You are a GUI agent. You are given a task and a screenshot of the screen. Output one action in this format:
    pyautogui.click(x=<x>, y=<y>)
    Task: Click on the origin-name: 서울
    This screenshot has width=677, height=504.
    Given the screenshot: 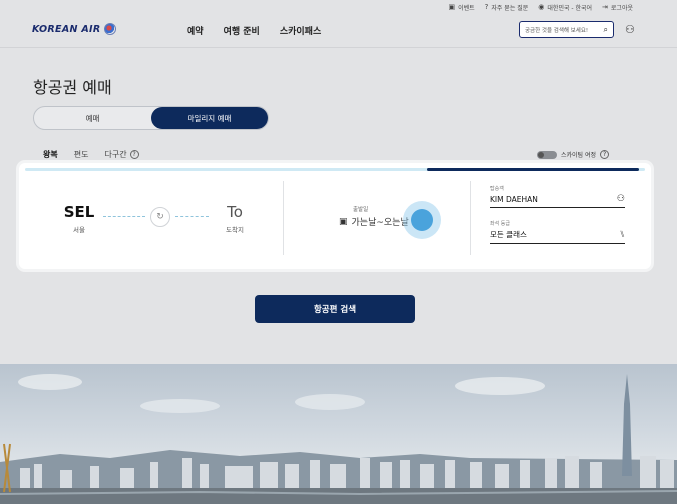 What is the action you would take?
    pyautogui.click(x=79, y=230)
    